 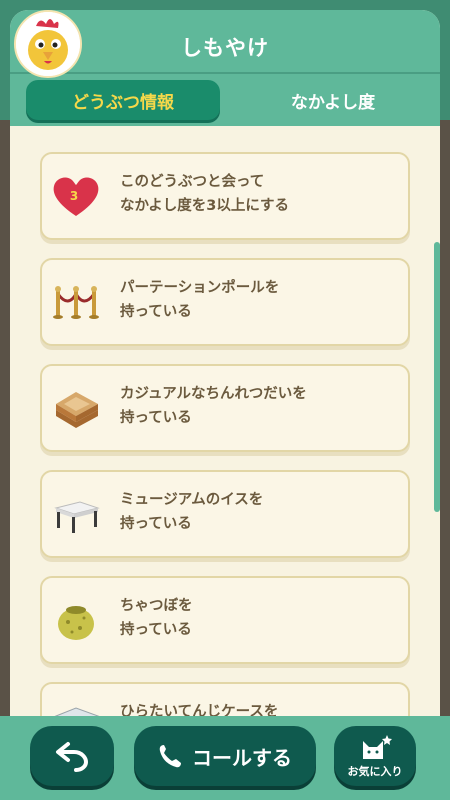 I want to click on favorite-label: お気に入り, so click(x=375, y=771).